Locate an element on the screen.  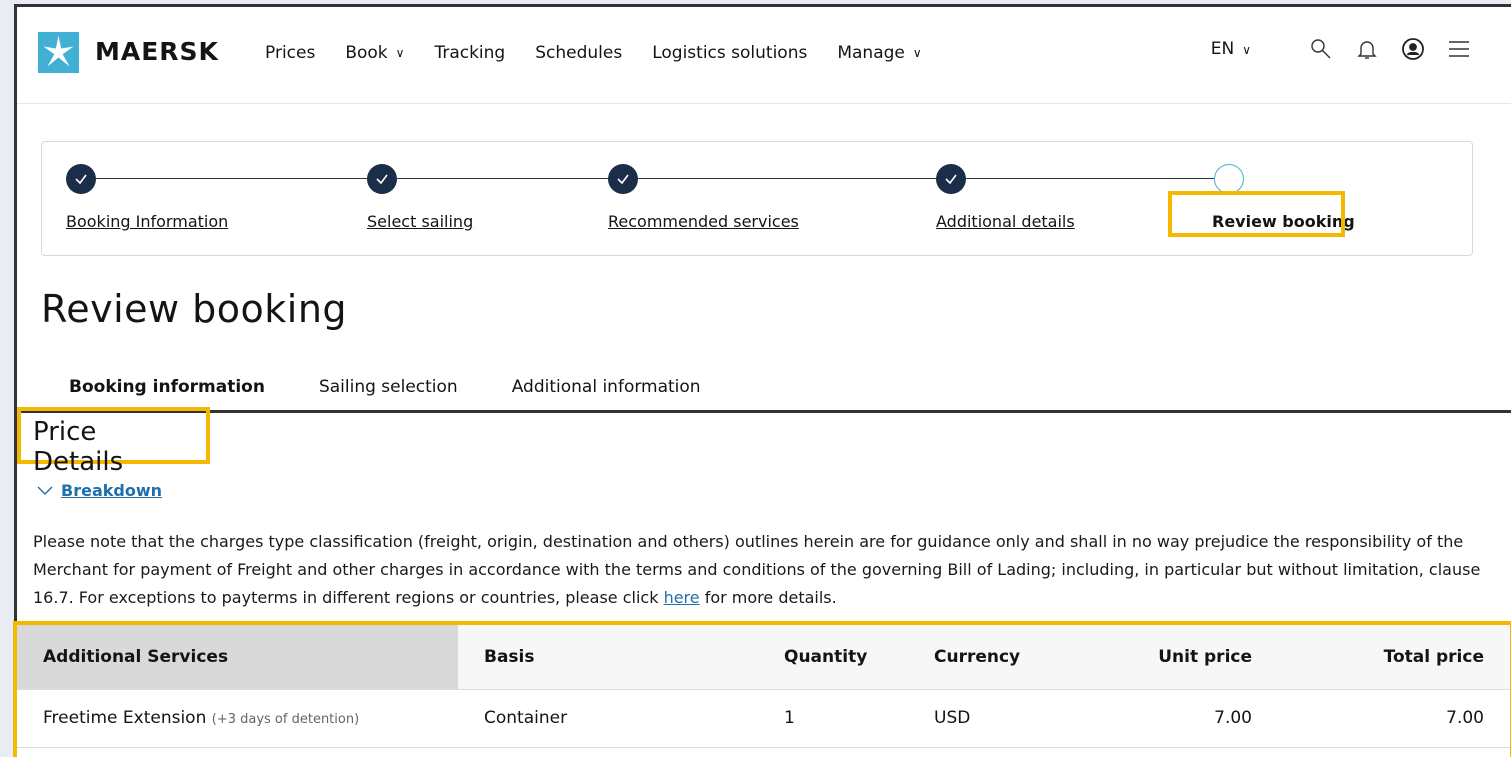
col-basis: Basis is located at coordinates (608, 657).